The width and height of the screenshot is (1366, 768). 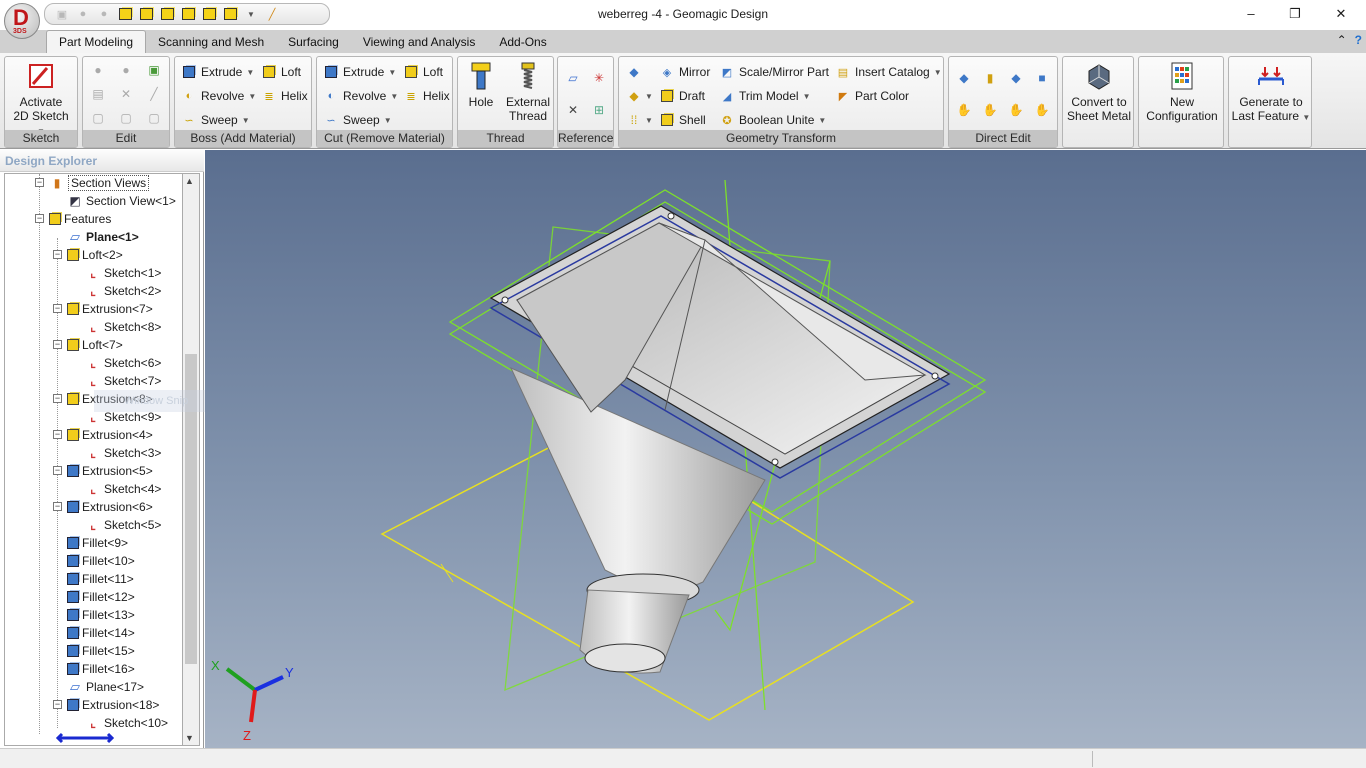 I want to click on tree-item: ▱ Plane<17>, so click(x=105, y=687).